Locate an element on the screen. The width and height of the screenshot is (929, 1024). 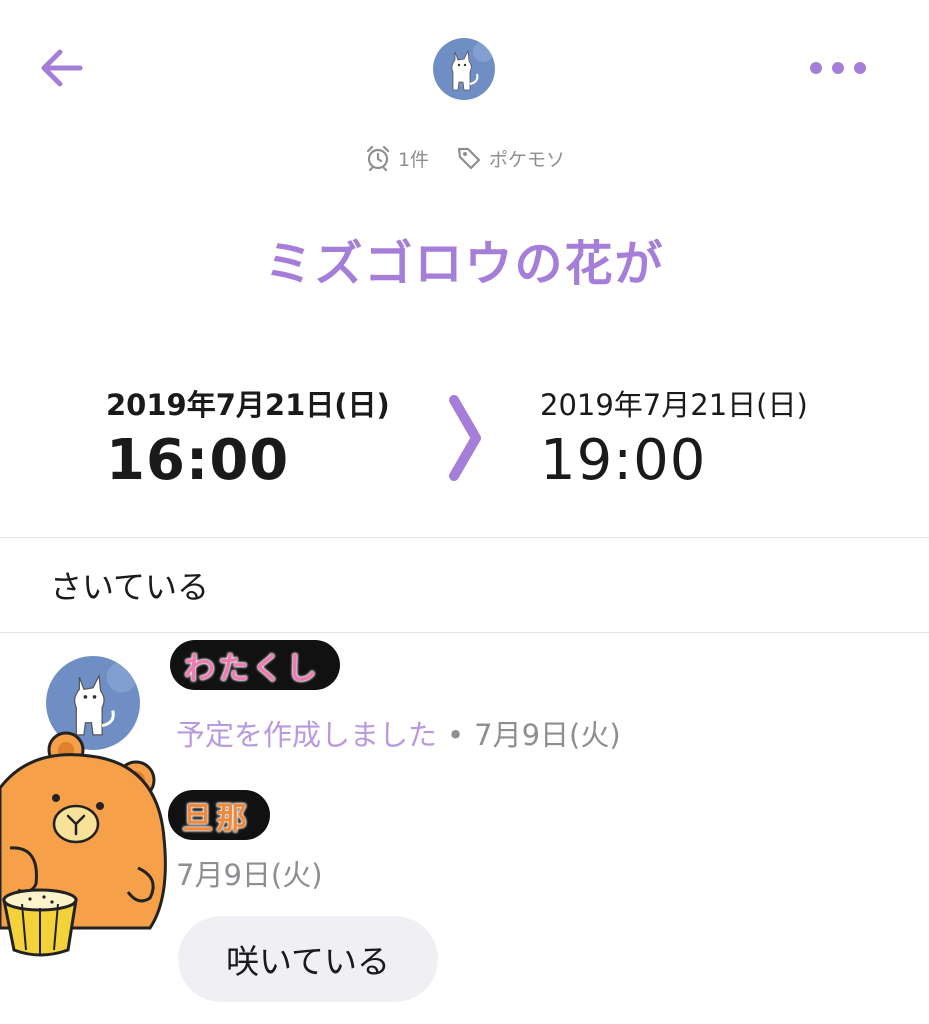
tag-label: ポケモソ is located at coordinates (527, 159).